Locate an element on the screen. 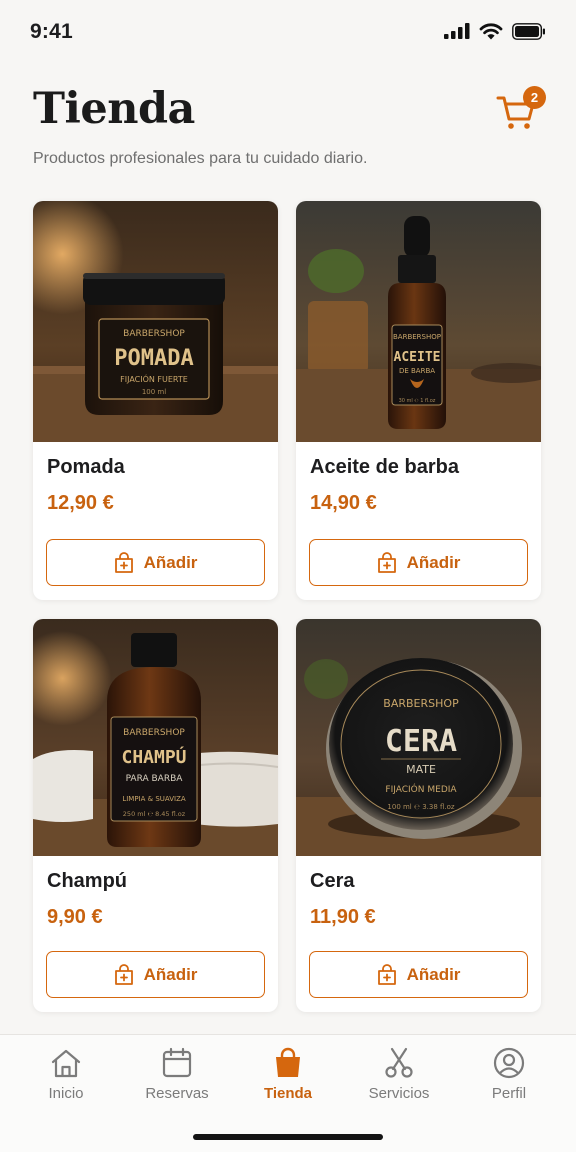  pomada-label-sub: FIJACIÓN FUERTE is located at coordinates (154, 378).